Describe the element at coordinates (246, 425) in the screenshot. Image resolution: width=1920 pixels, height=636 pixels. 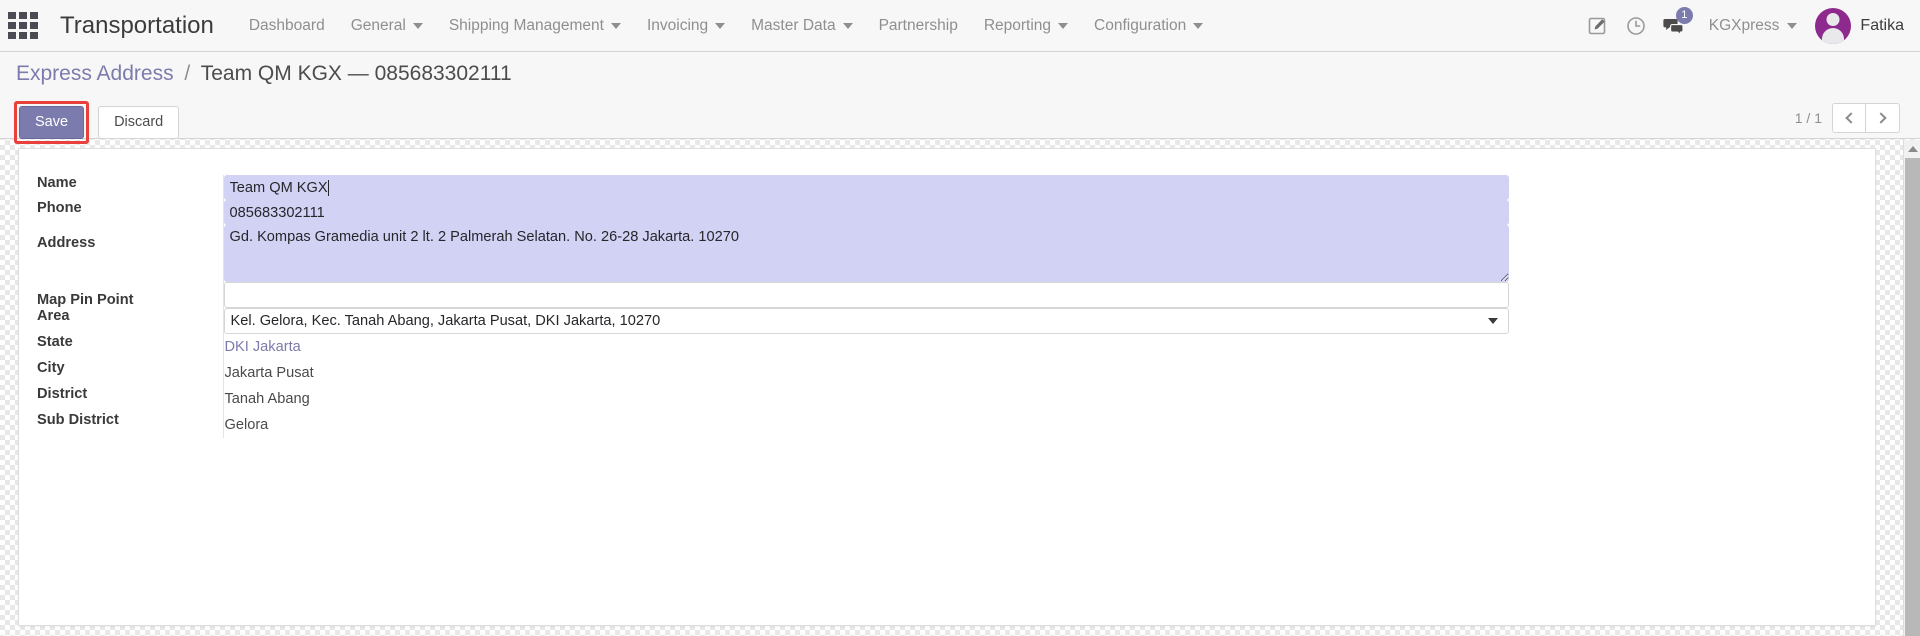
I see `sub-district-value: Gelora` at that location.